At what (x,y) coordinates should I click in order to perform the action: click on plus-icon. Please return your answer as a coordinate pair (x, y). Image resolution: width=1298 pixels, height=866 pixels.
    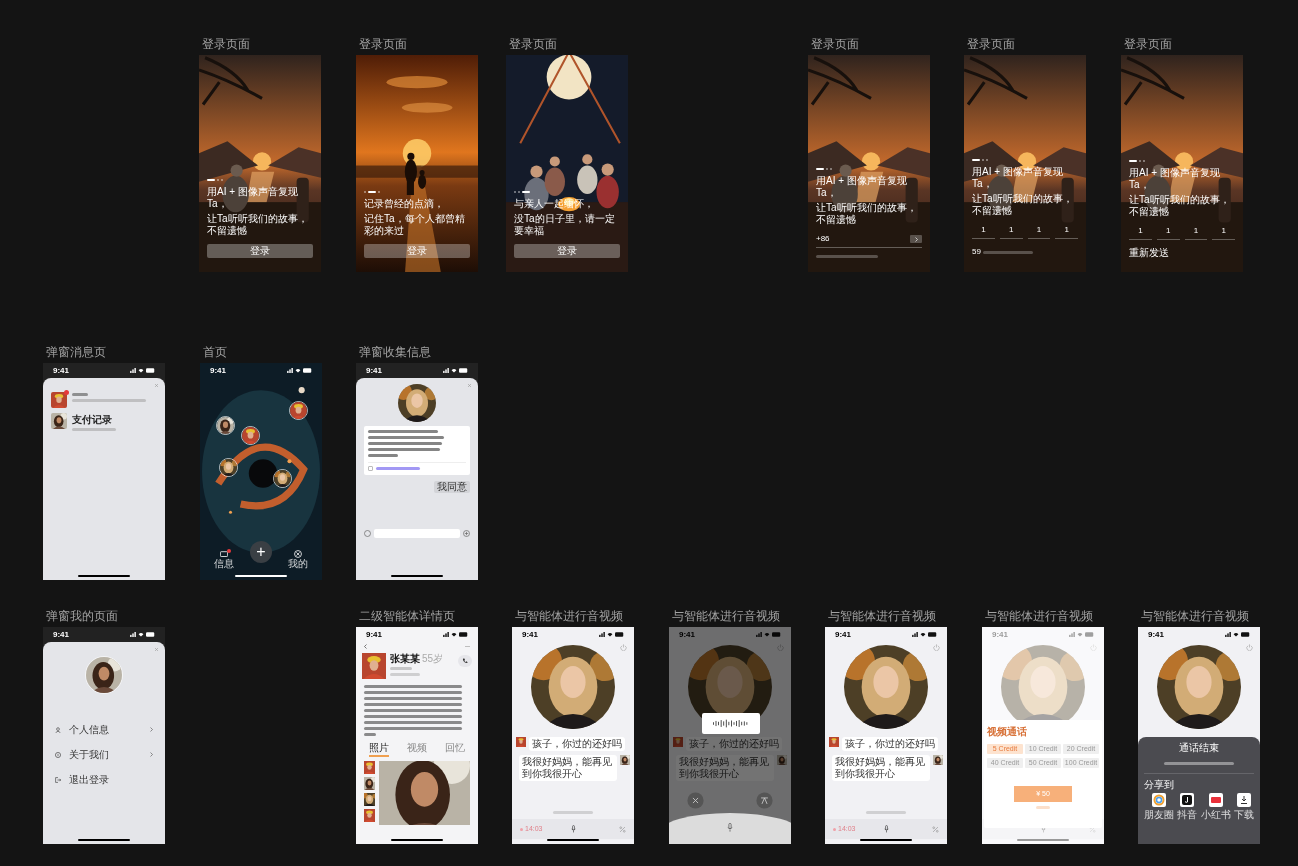
    Looking at the image, I should click on (466, 533).